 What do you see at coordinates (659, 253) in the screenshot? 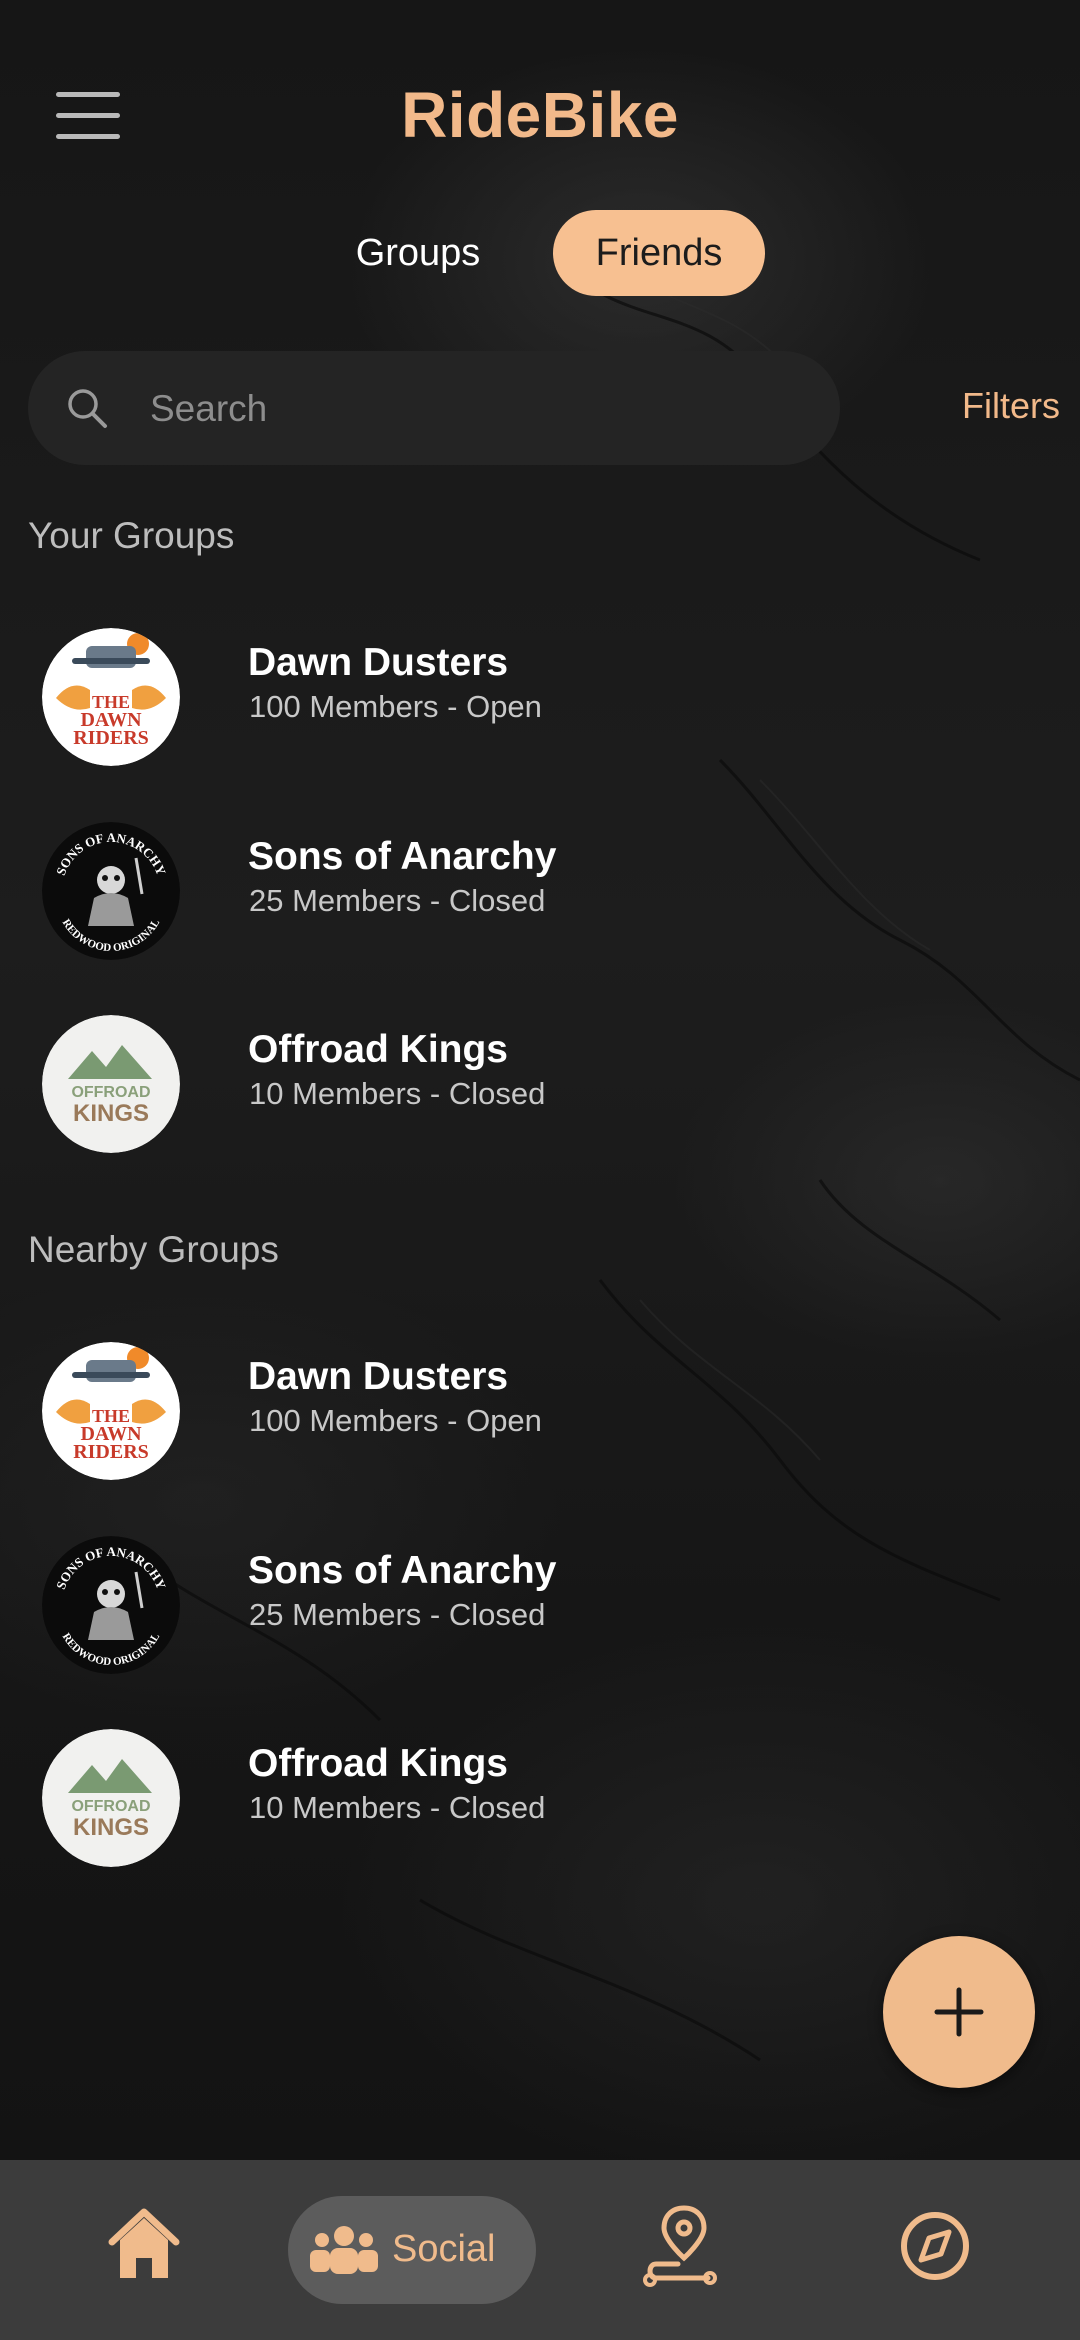
I see `tab-friends: Friends` at bounding box center [659, 253].